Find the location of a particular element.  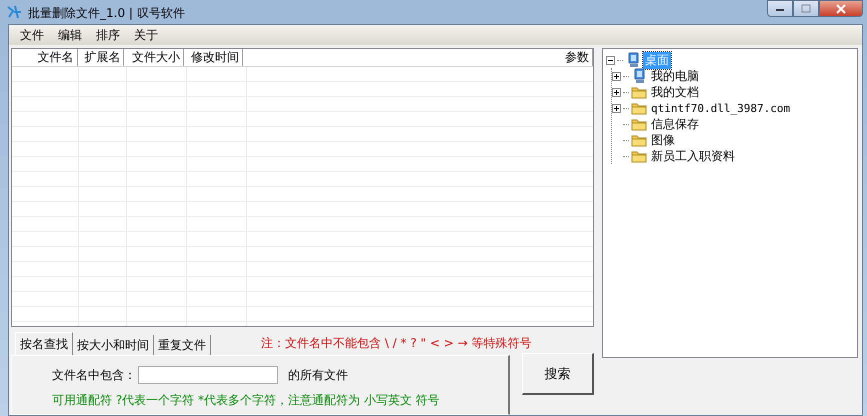

tree-item: 信息保存 is located at coordinates (675, 124).